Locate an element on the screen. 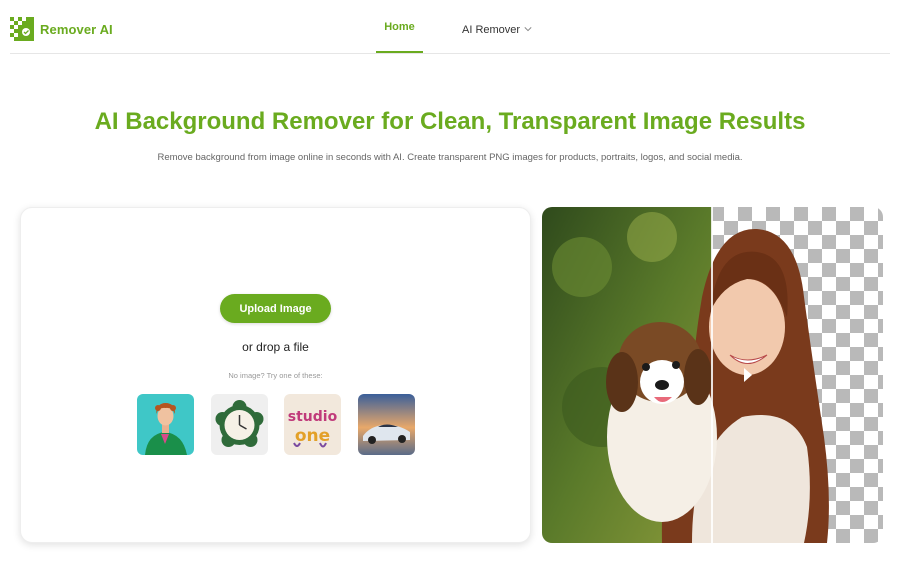 This screenshot has height=584, width=900. brand-logo: Remover AI is located at coordinates (61, 29).